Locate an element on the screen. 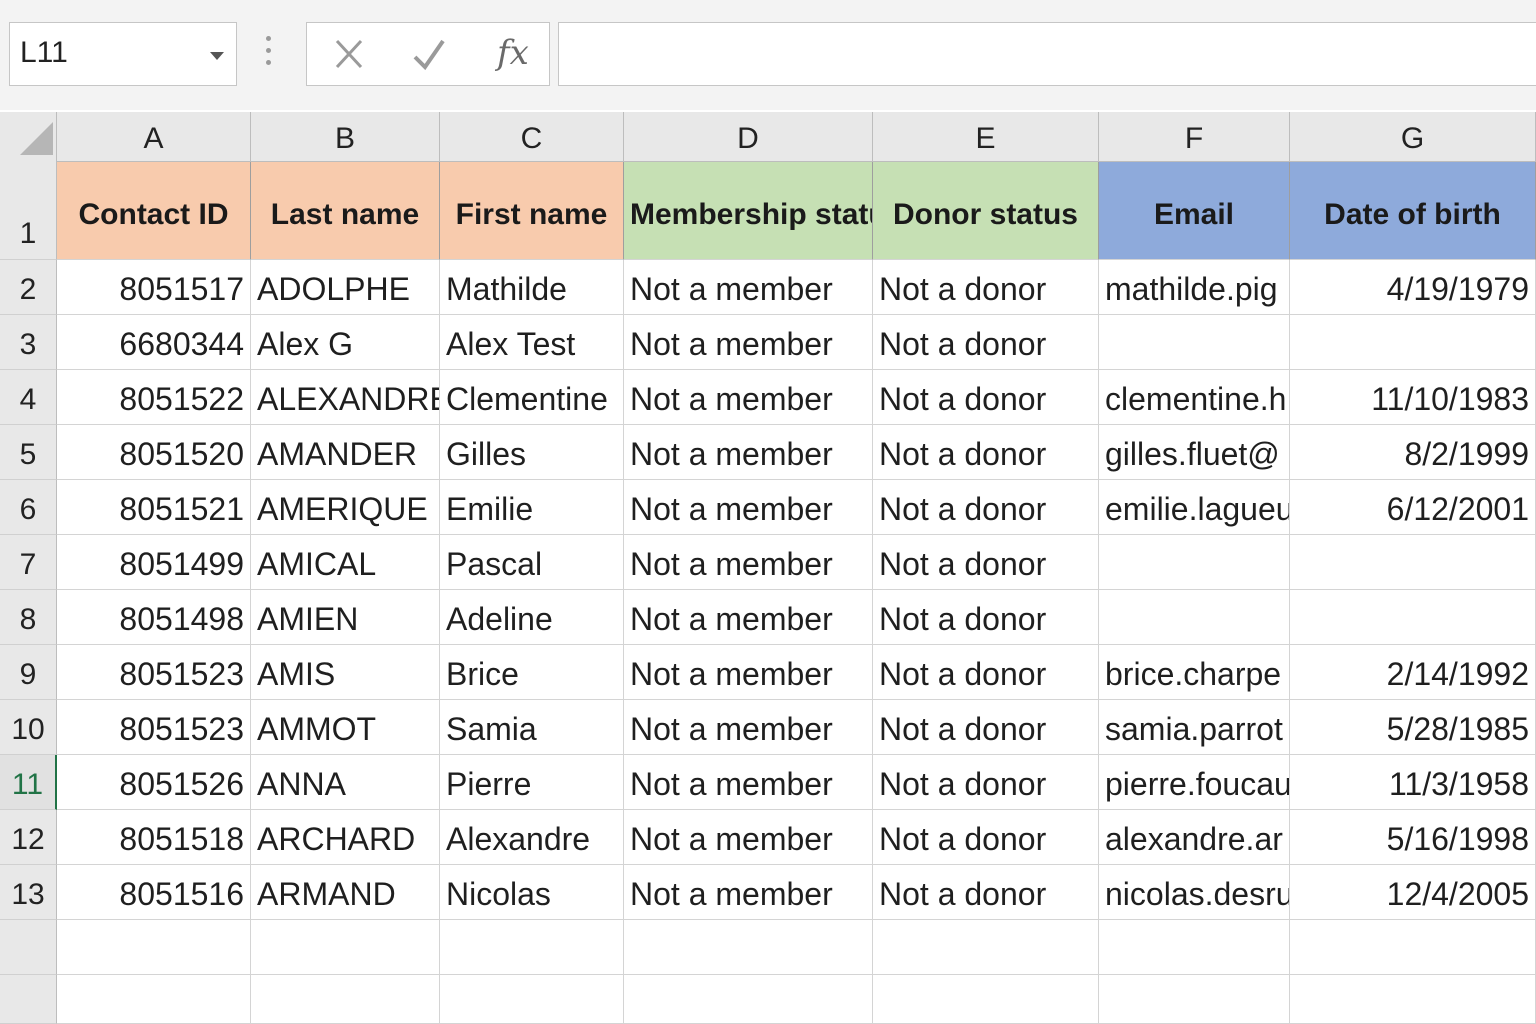 The image size is (1536, 1024). cell-contact-id: 6680344 is located at coordinates (154, 342).